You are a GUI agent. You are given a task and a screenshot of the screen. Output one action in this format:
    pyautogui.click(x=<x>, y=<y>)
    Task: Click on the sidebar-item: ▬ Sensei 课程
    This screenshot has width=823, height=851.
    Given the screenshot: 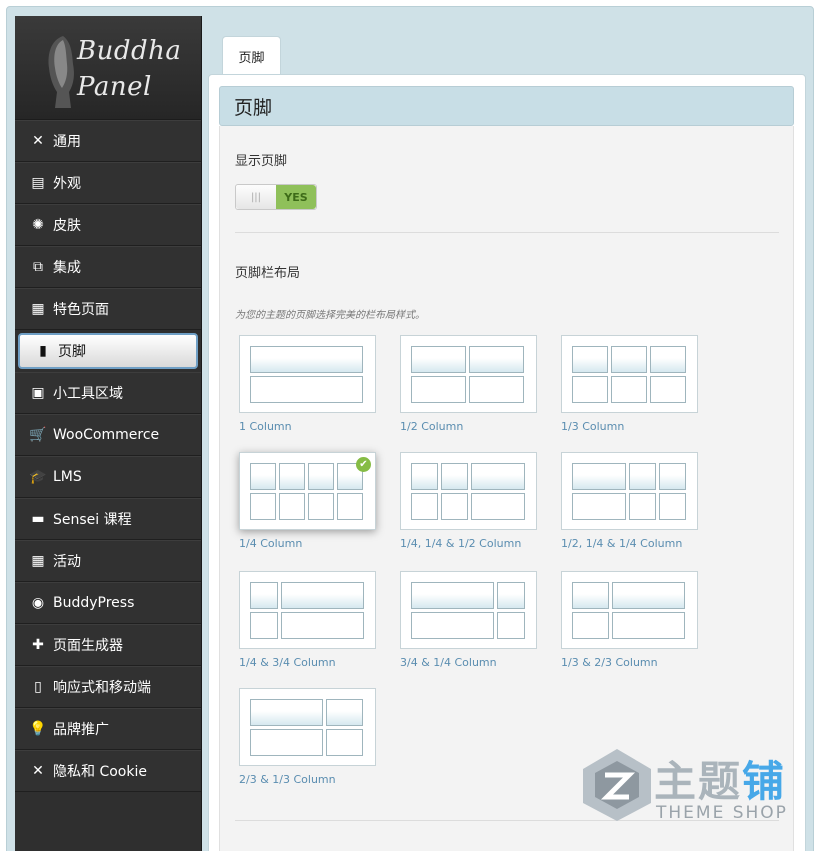 What is the action you would take?
    pyautogui.click(x=108, y=519)
    